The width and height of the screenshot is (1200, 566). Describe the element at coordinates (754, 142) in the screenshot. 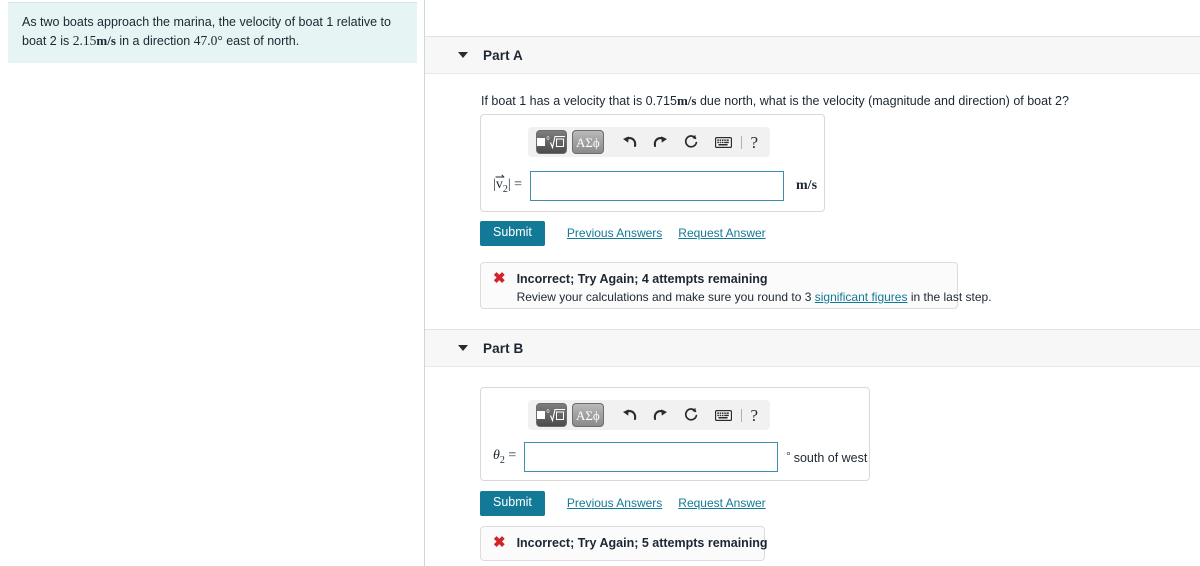

I see `help-icon-a: ?` at that location.